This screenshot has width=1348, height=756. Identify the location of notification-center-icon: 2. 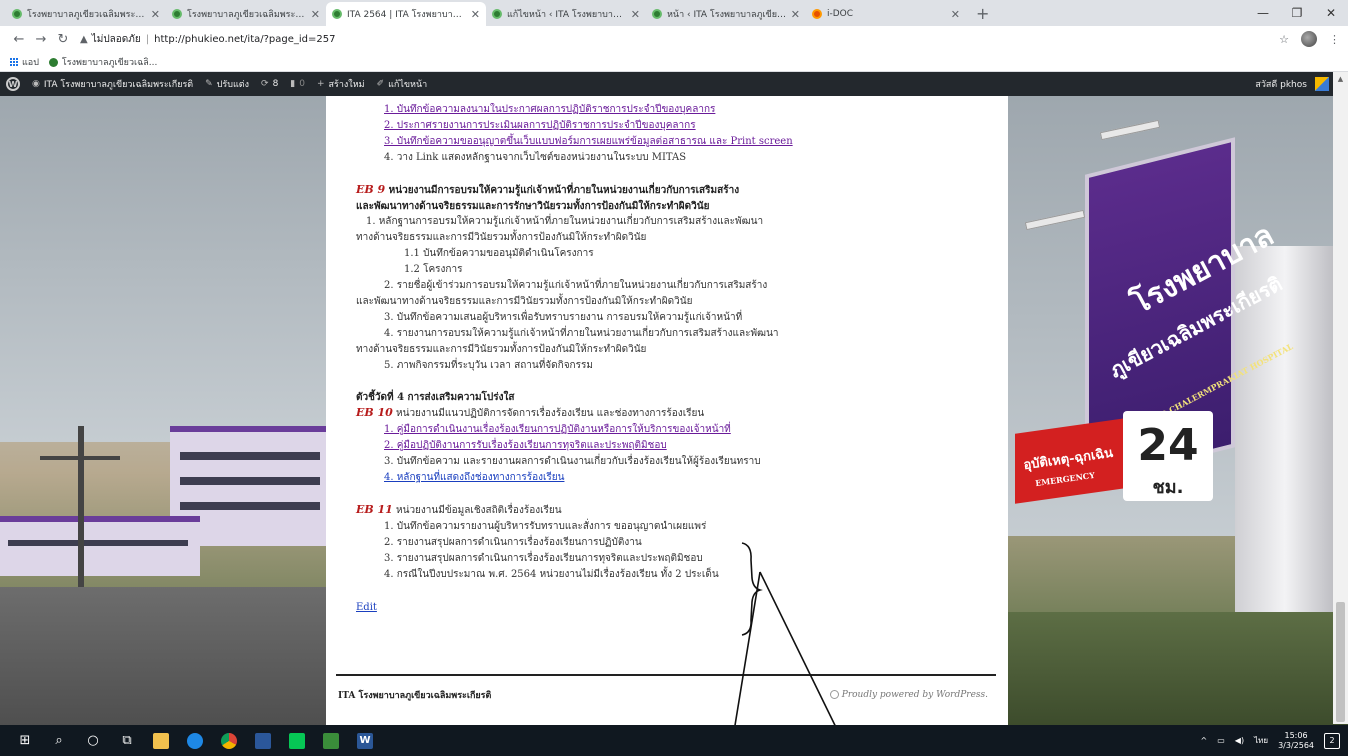
(1332, 740).